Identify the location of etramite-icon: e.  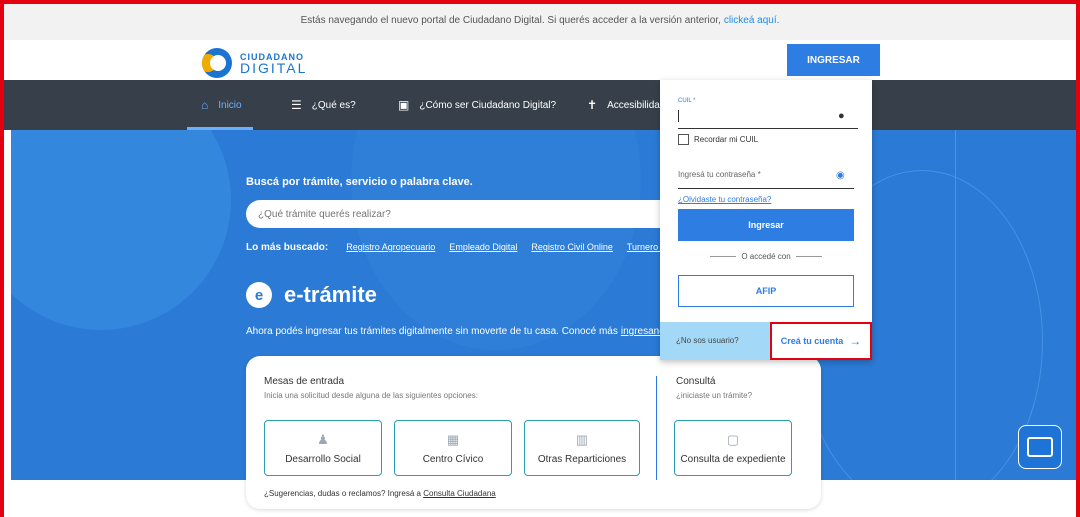
(259, 295).